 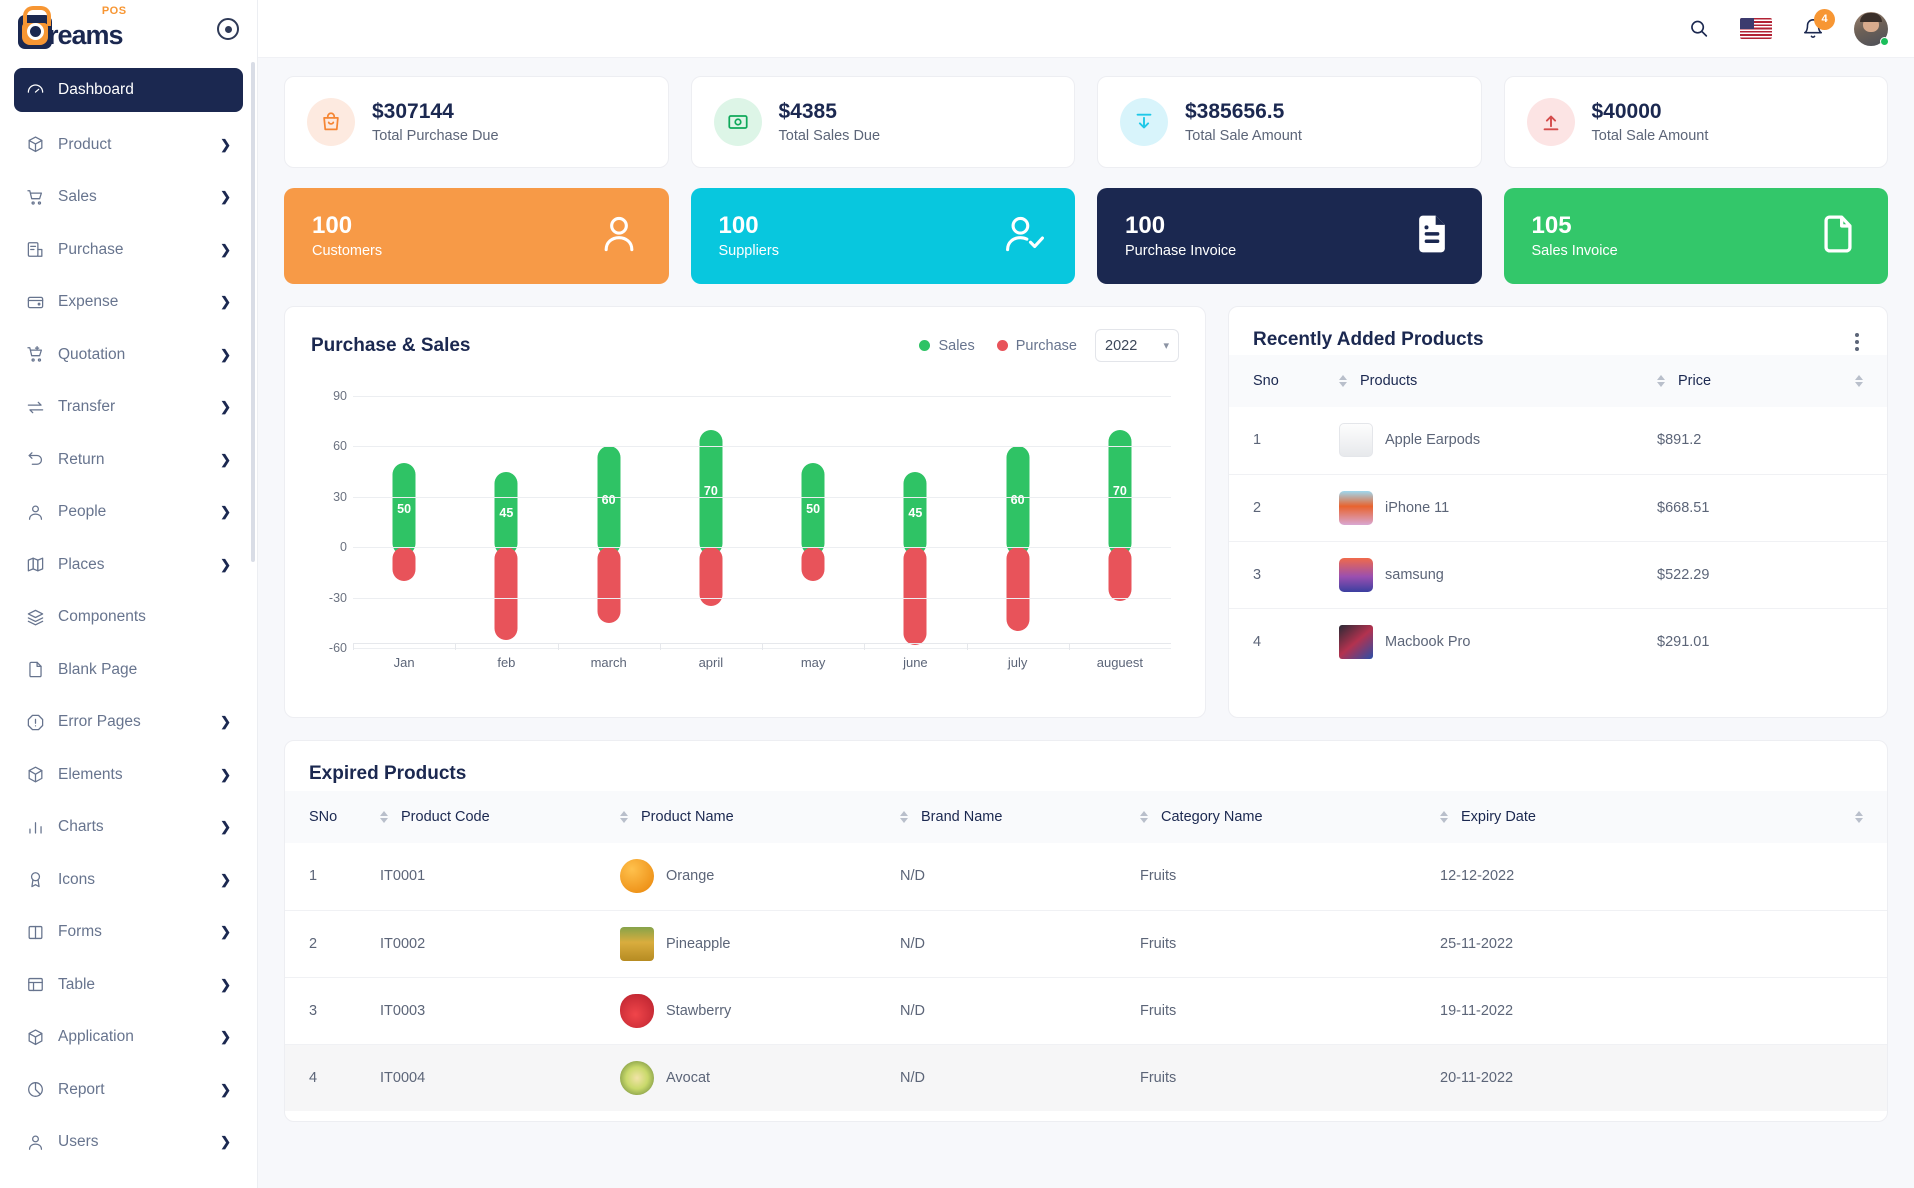 What do you see at coordinates (1257, 641) in the screenshot?
I see `row-sno: 4` at bounding box center [1257, 641].